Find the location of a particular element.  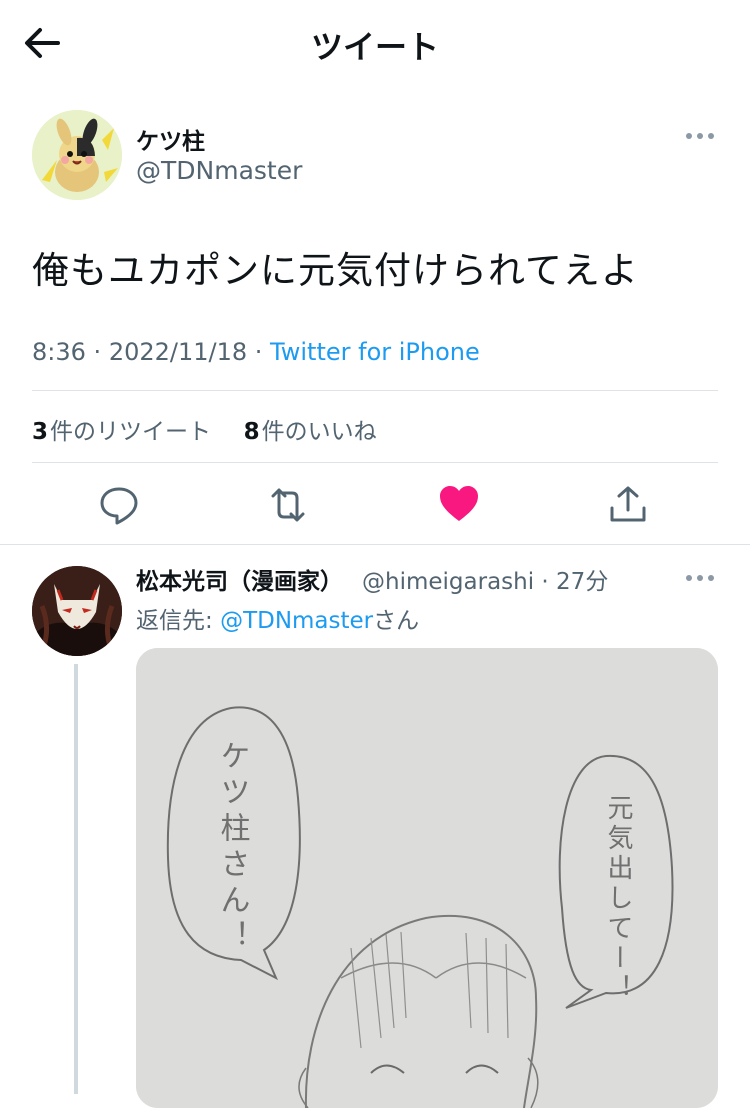

like-stat: 8件のいいね is located at coordinates (310, 432).